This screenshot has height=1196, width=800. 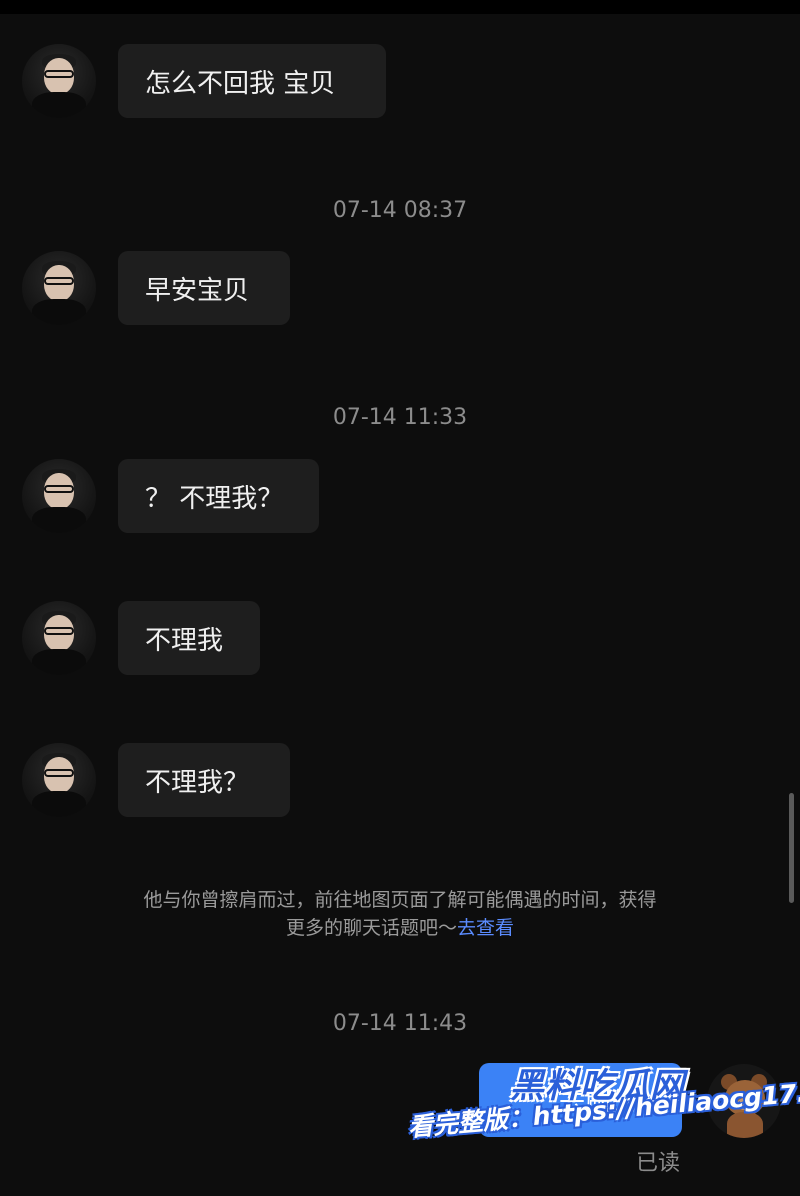 I want to click on received-message-bubble: 不理我？, so click(x=204, y=780).